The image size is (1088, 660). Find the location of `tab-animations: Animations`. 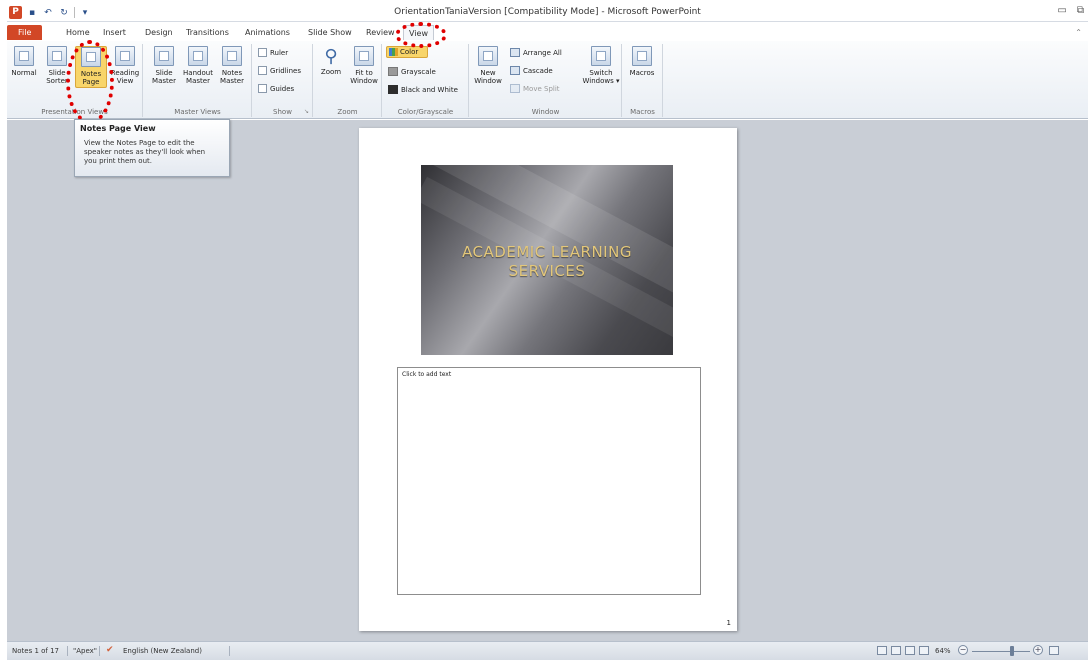

tab-animations: Animations is located at coordinates (267, 32).